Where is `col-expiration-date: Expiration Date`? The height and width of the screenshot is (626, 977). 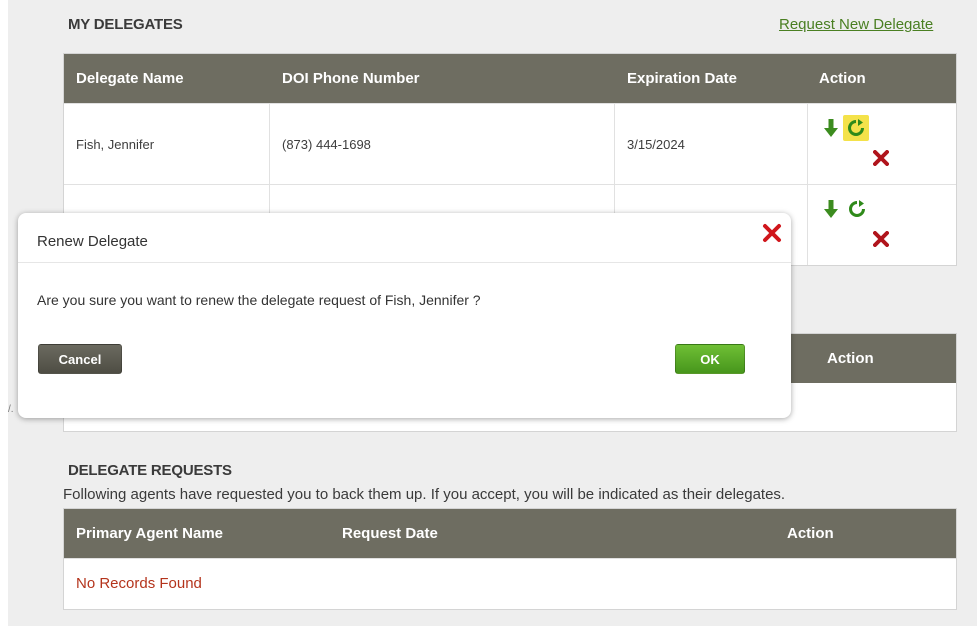 col-expiration-date: Expiration Date is located at coordinates (682, 78).